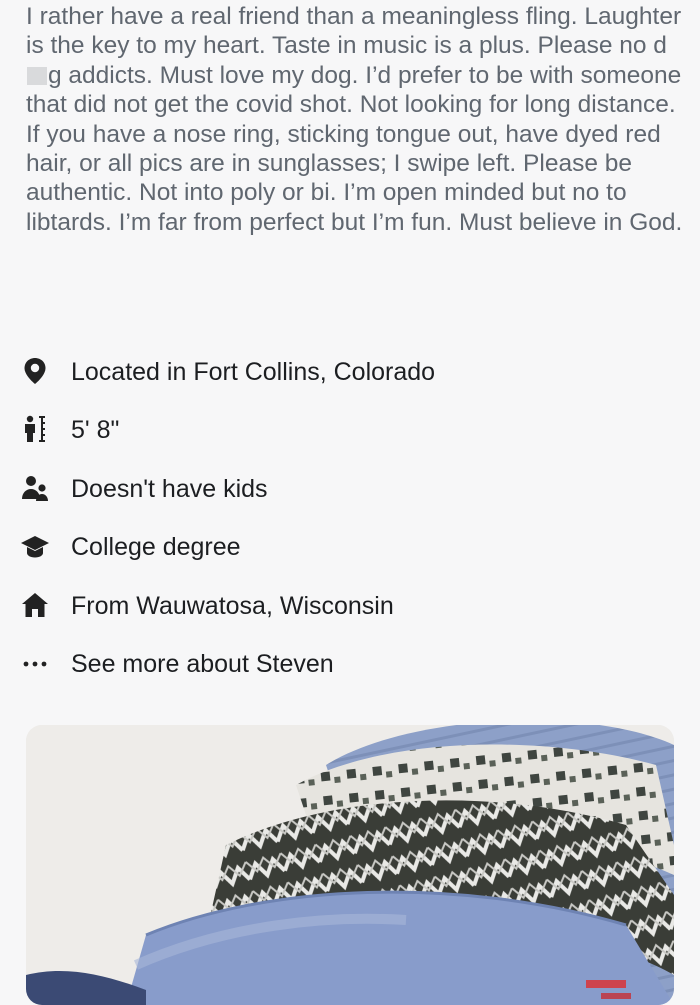 Image resolution: width=700 pixels, height=1005 pixels. What do you see at coordinates (253, 372) in the screenshot?
I see `detail-location-label: Located in Fort Collins, Colorado` at bounding box center [253, 372].